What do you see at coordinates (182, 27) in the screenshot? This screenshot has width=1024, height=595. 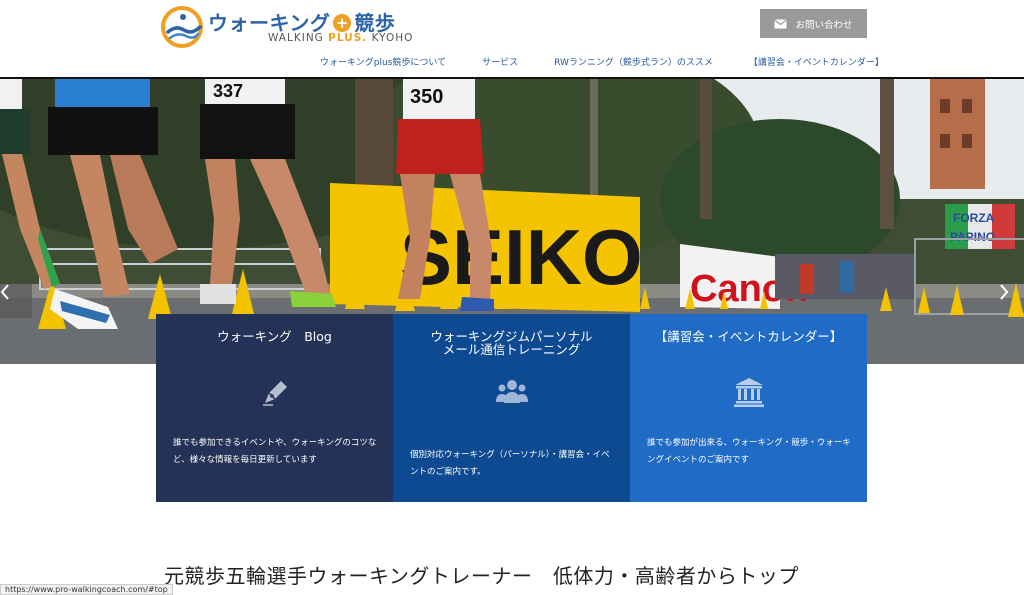 I see `logo-mark-icon` at bounding box center [182, 27].